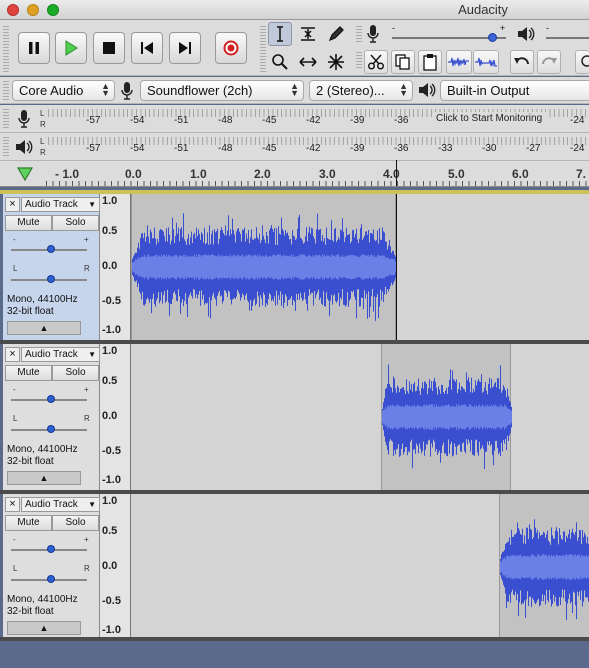 Image resolution: width=589 pixels, height=668 pixels. Describe the element at coordinates (567, 38) in the screenshot. I see `playback-volume-slider` at that location.